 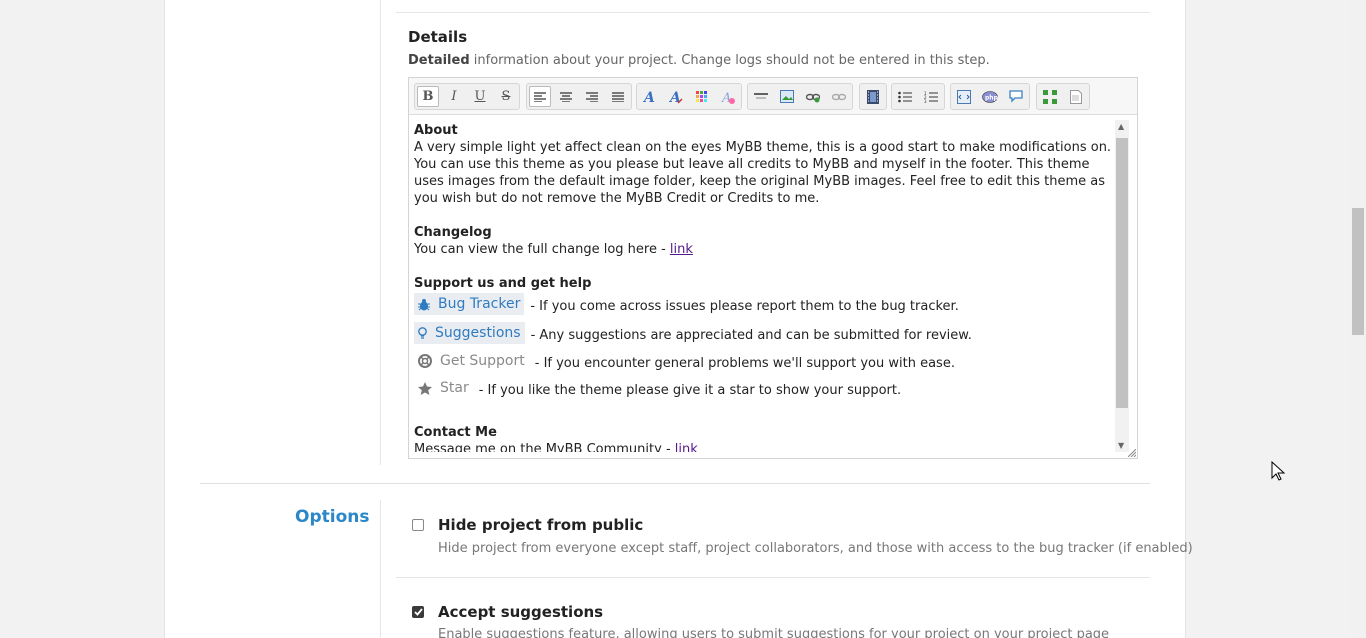 What do you see at coordinates (425, 361) in the screenshot?
I see `lifebuoy-icon` at bounding box center [425, 361].